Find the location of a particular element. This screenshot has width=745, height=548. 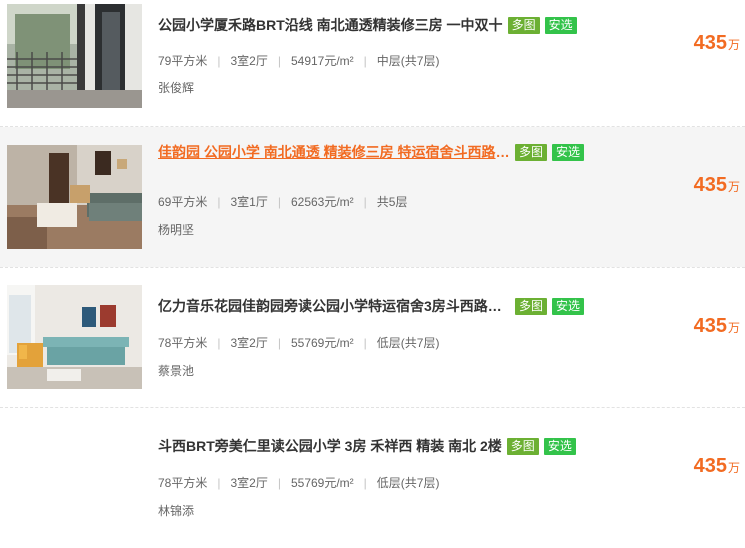

listing-title-link: 公园小学厦禾路BRT沿线 南北通透精装修三房 一中双十 is located at coordinates (330, 25).